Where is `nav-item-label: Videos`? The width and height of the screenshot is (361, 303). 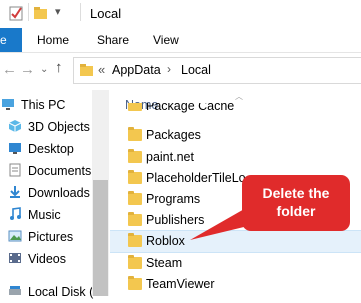
nav-item-label: Videos is located at coordinates (47, 259).